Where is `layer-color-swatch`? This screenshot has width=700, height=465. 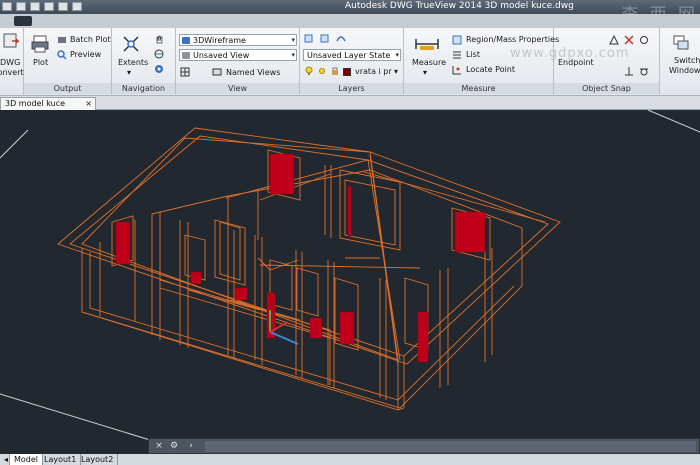
layer-color-swatch is located at coordinates (347, 72).